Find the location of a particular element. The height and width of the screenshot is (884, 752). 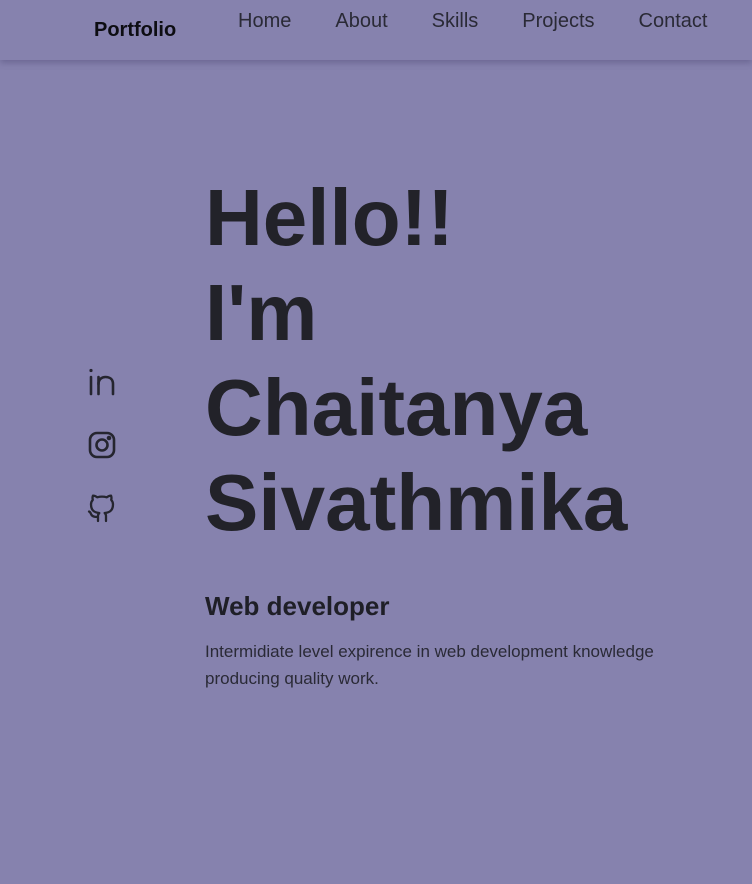

nav-item-home: Home is located at coordinates (286, 21).